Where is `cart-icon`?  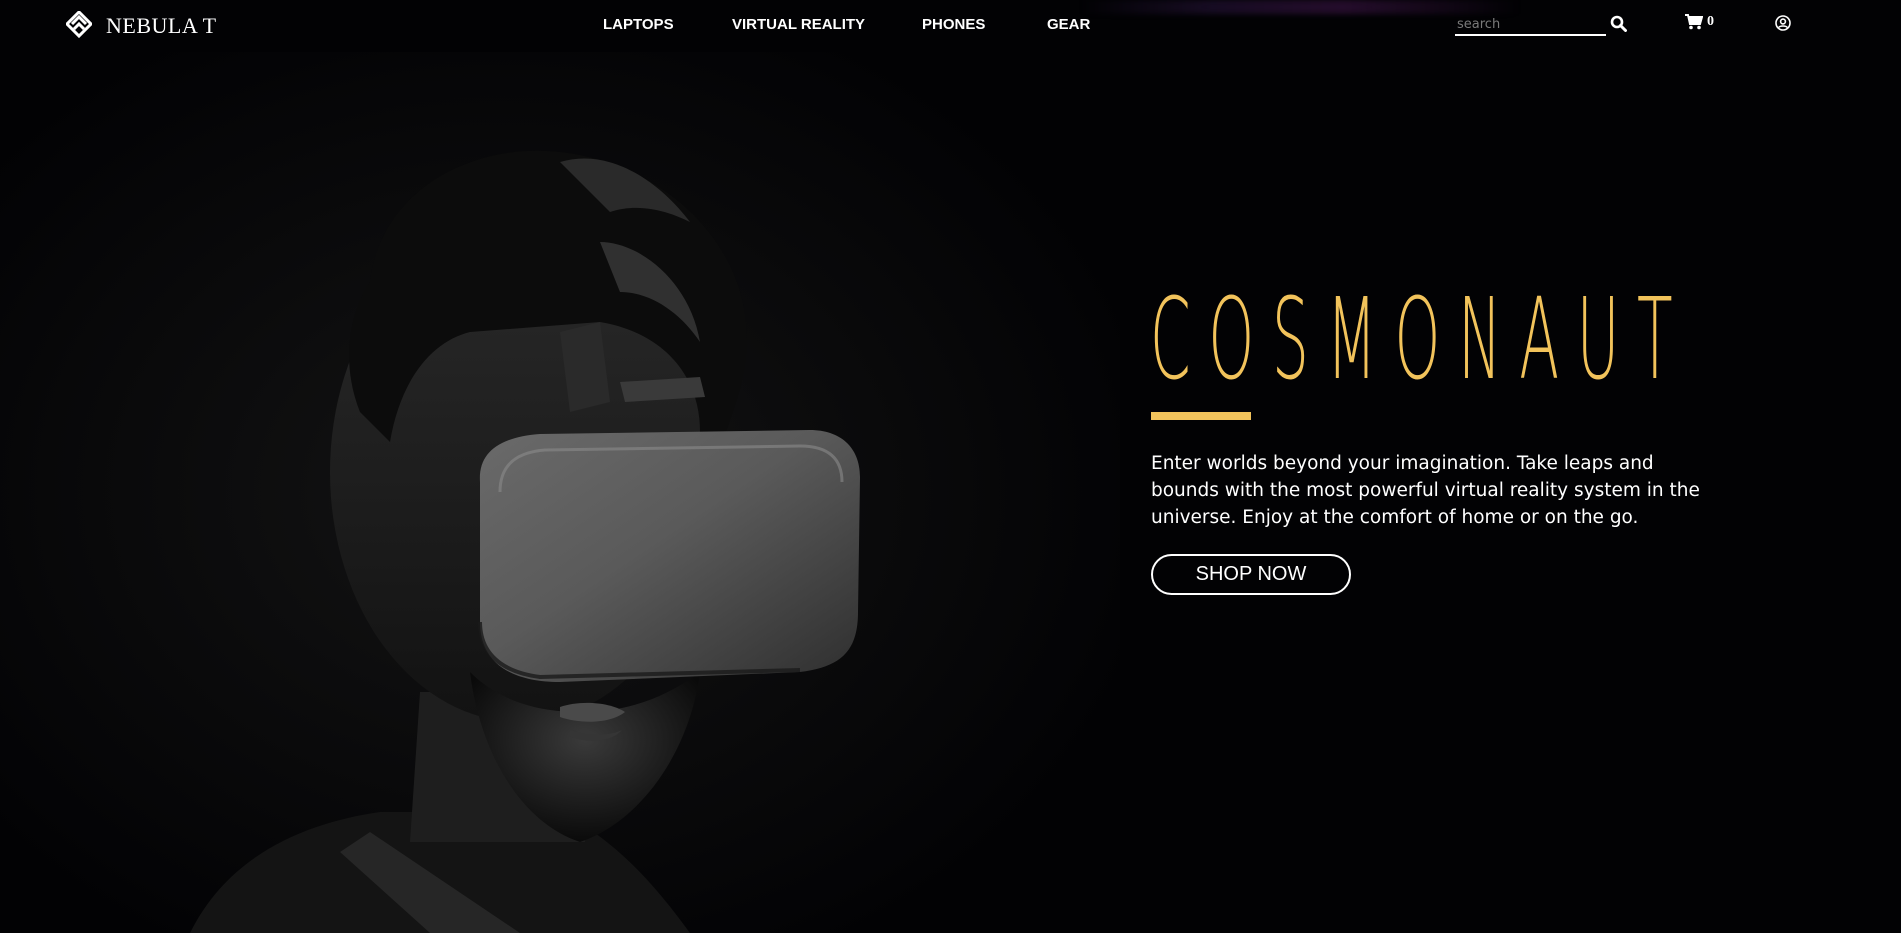
cart-icon is located at coordinates (1694, 22).